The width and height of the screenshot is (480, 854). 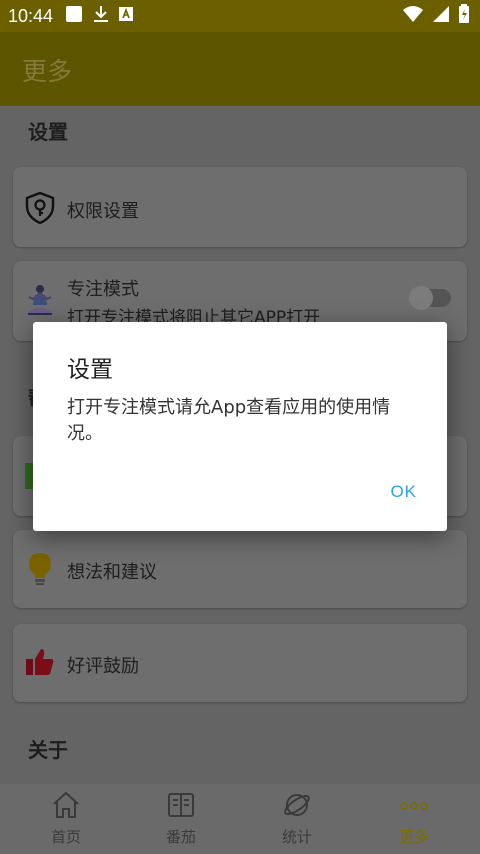 What do you see at coordinates (40, 662) in the screenshot?
I see `thumbs-up-icon` at bounding box center [40, 662].